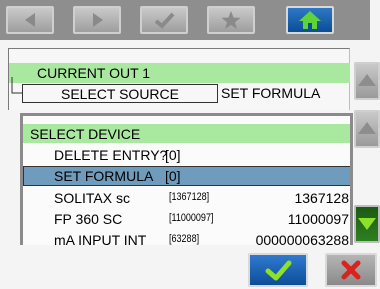 Image resolution: width=380 pixels, height=289 pixels. I want to click on item-bracket: [63288], so click(184, 239).